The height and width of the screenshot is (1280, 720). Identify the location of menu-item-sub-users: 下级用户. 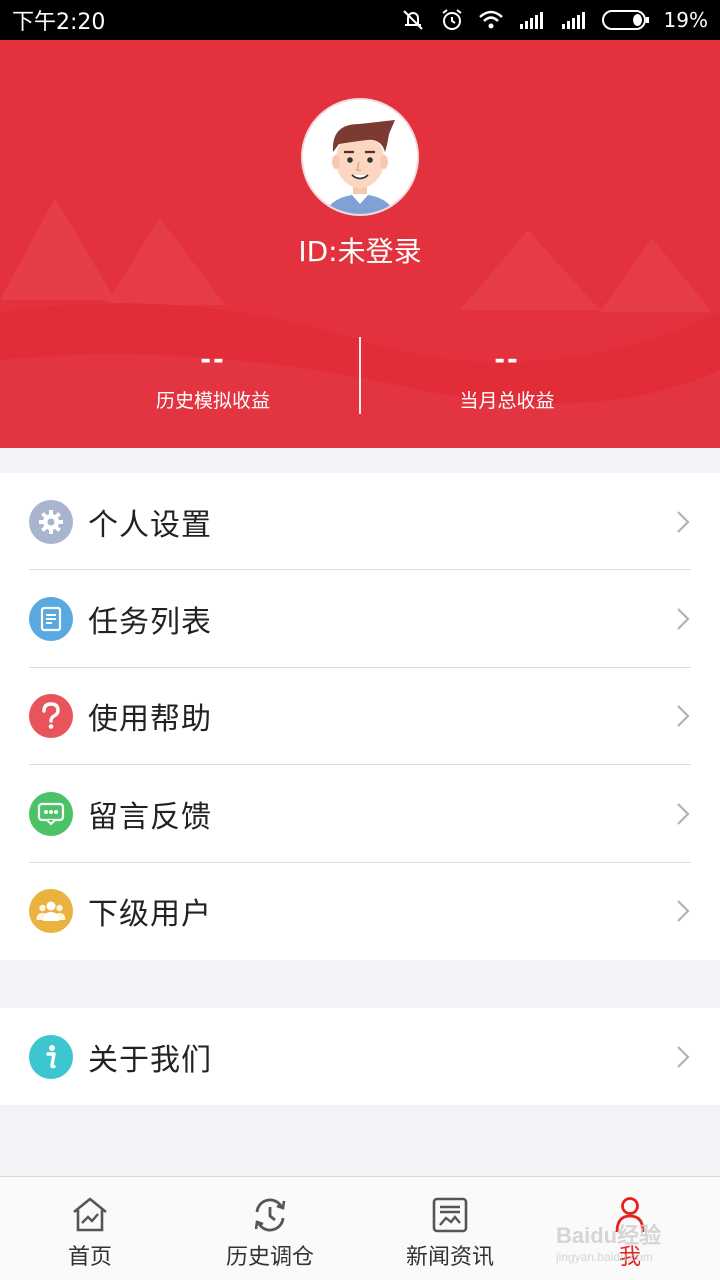
(360, 911).